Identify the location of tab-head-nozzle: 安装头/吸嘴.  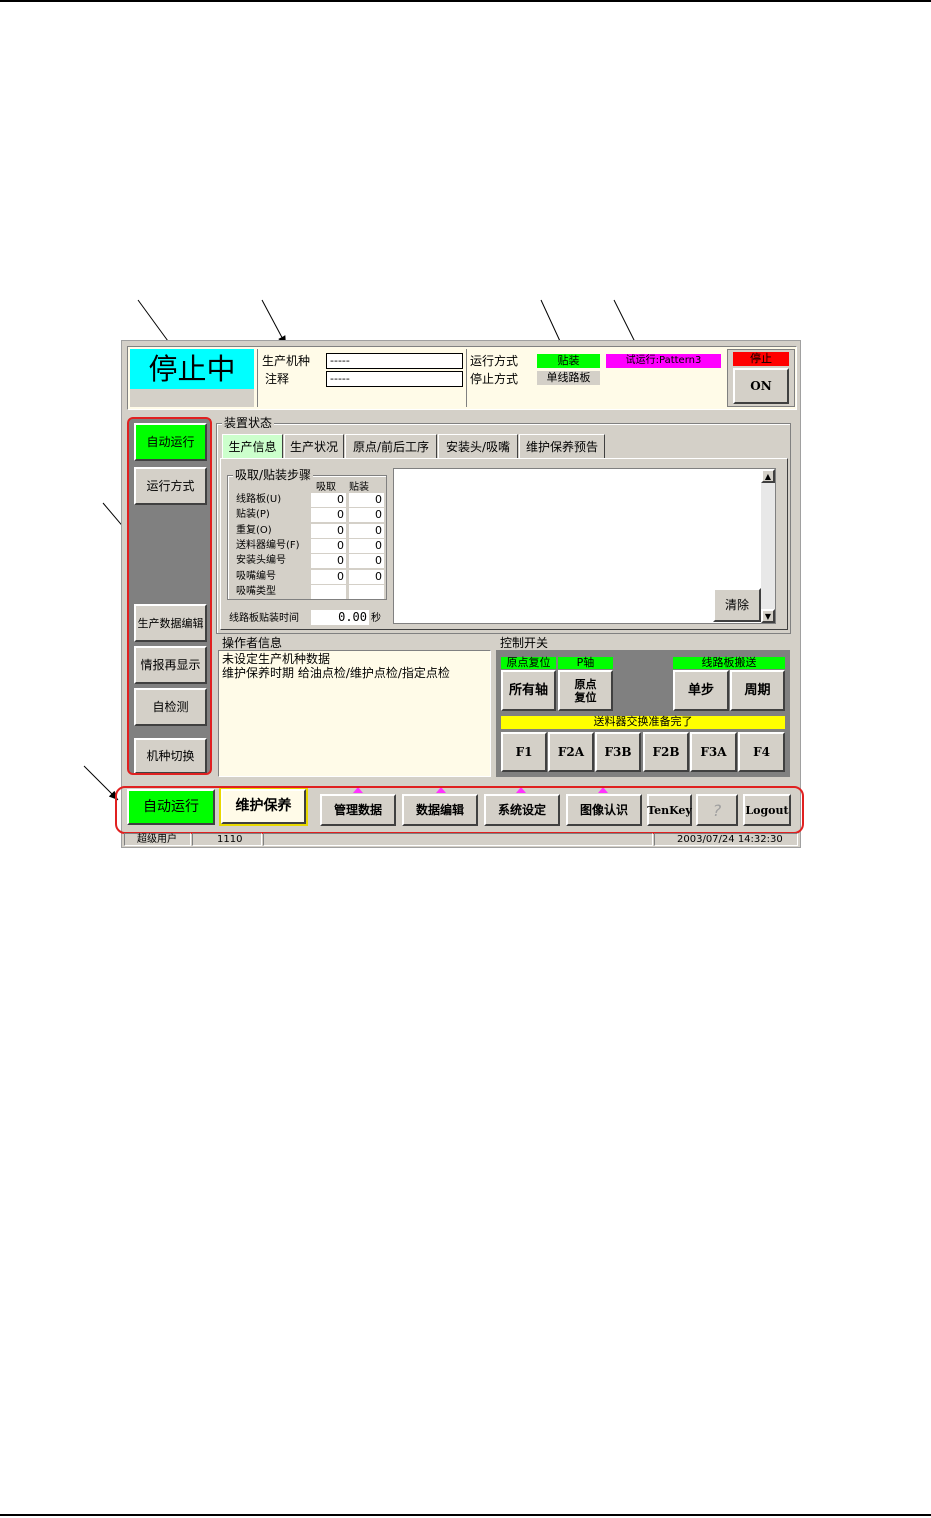
(478, 446).